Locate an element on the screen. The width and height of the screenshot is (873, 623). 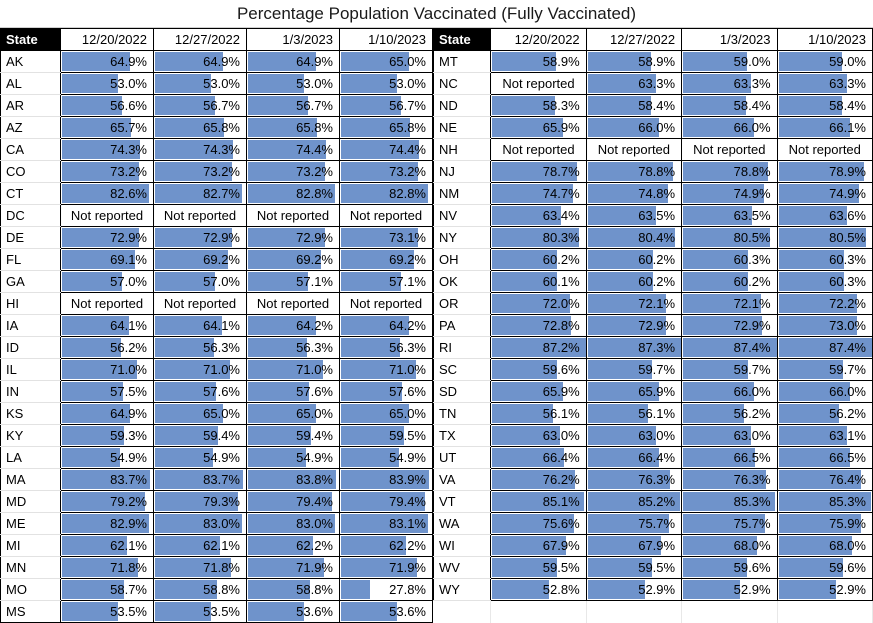
cell-value: 72.1% is located at coordinates (729, 303).